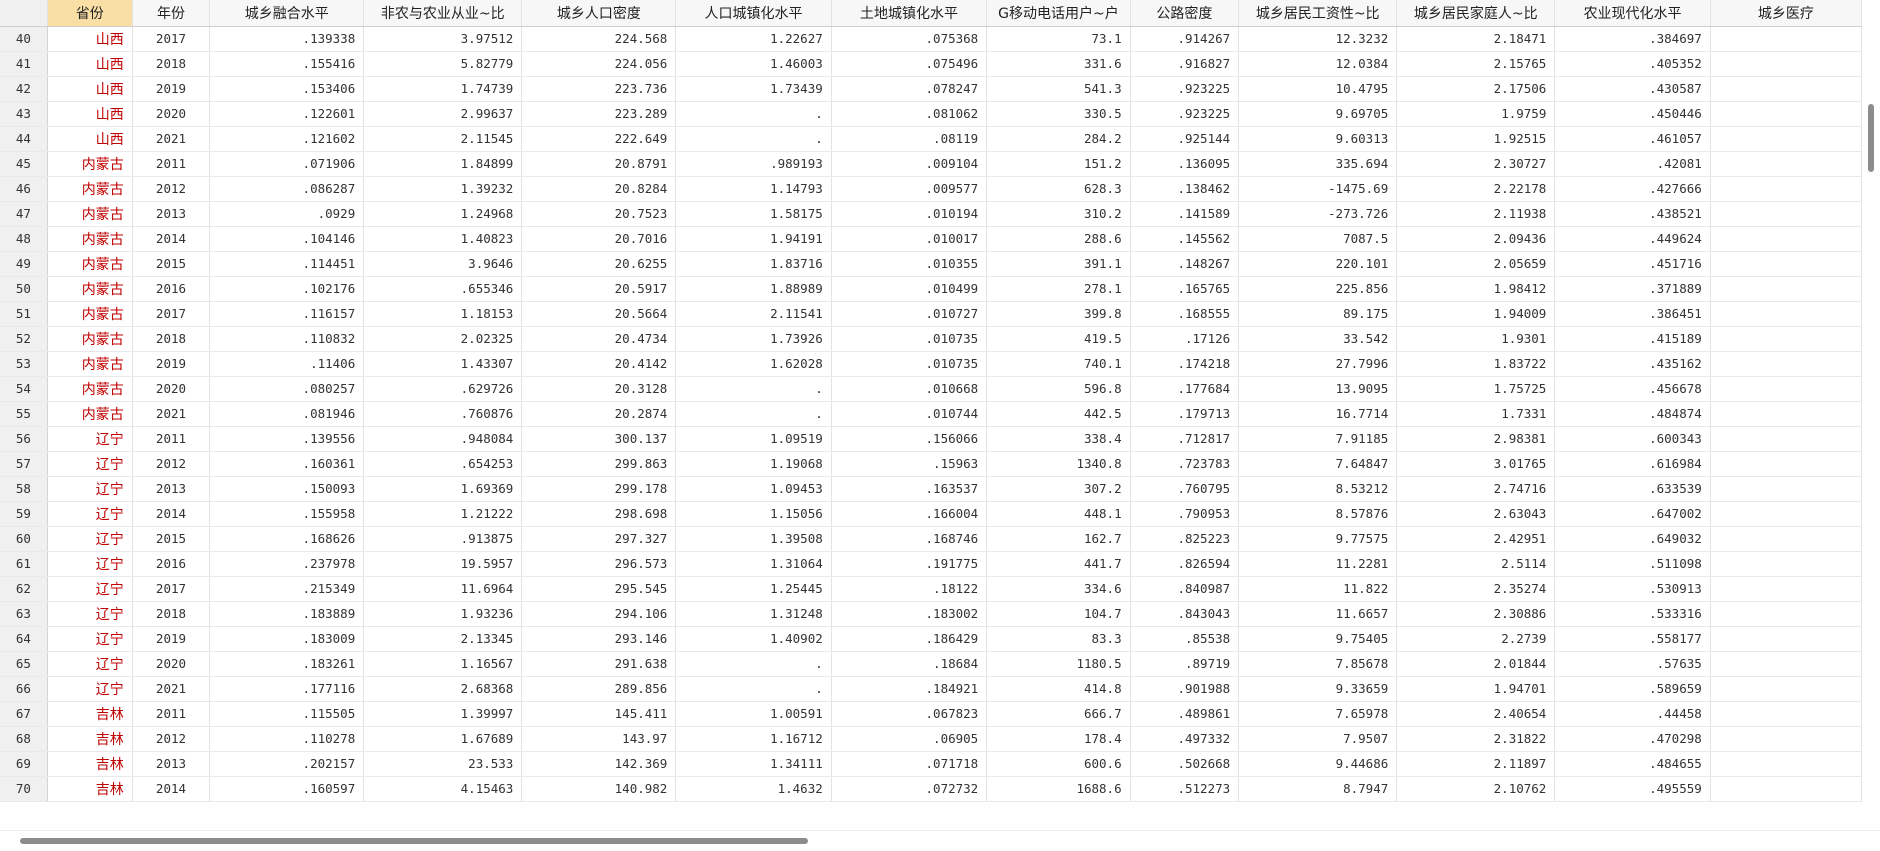  What do you see at coordinates (1318, 689) in the screenshot?
I see `data-cell: 9.33659` at bounding box center [1318, 689].